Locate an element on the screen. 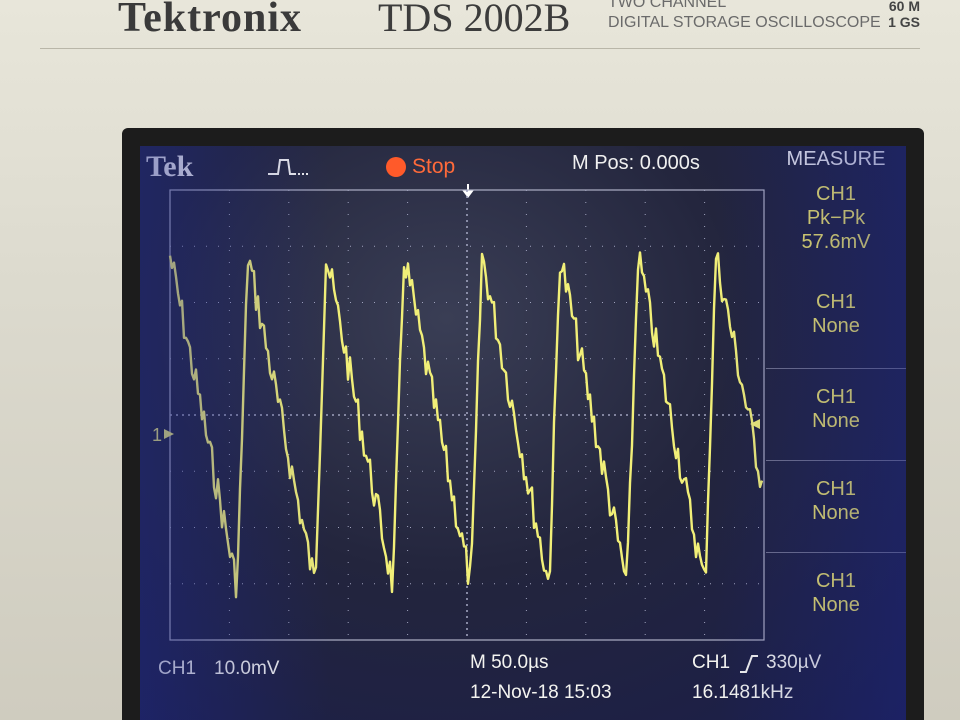 The height and width of the screenshot is (720, 960). timebase: M 50.0µs is located at coordinates (509, 662).